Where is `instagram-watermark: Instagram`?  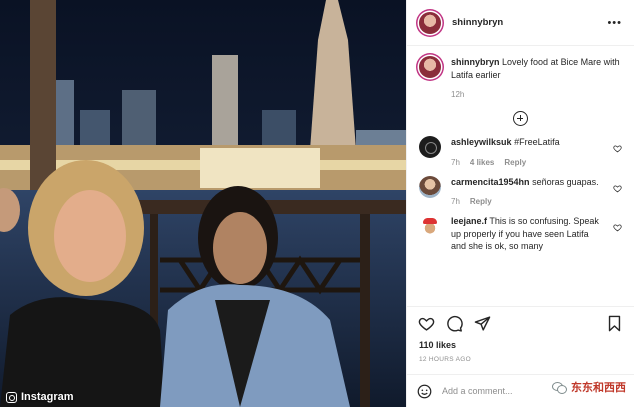 instagram-watermark: Instagram is located at coordinates (40, 397).